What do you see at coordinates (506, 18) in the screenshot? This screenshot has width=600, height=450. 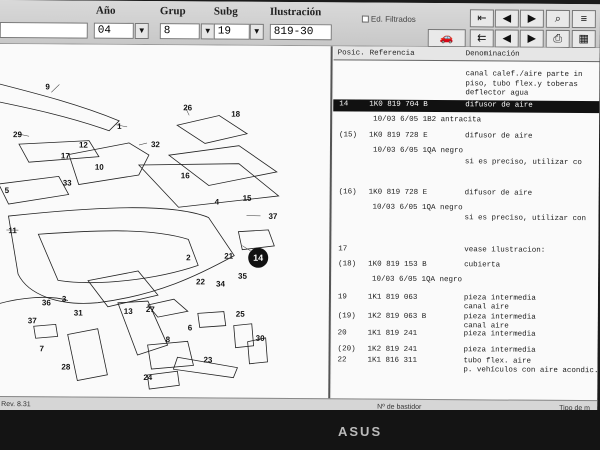 I see `prev-page-button: ◀` at bounding box center [506, 18].